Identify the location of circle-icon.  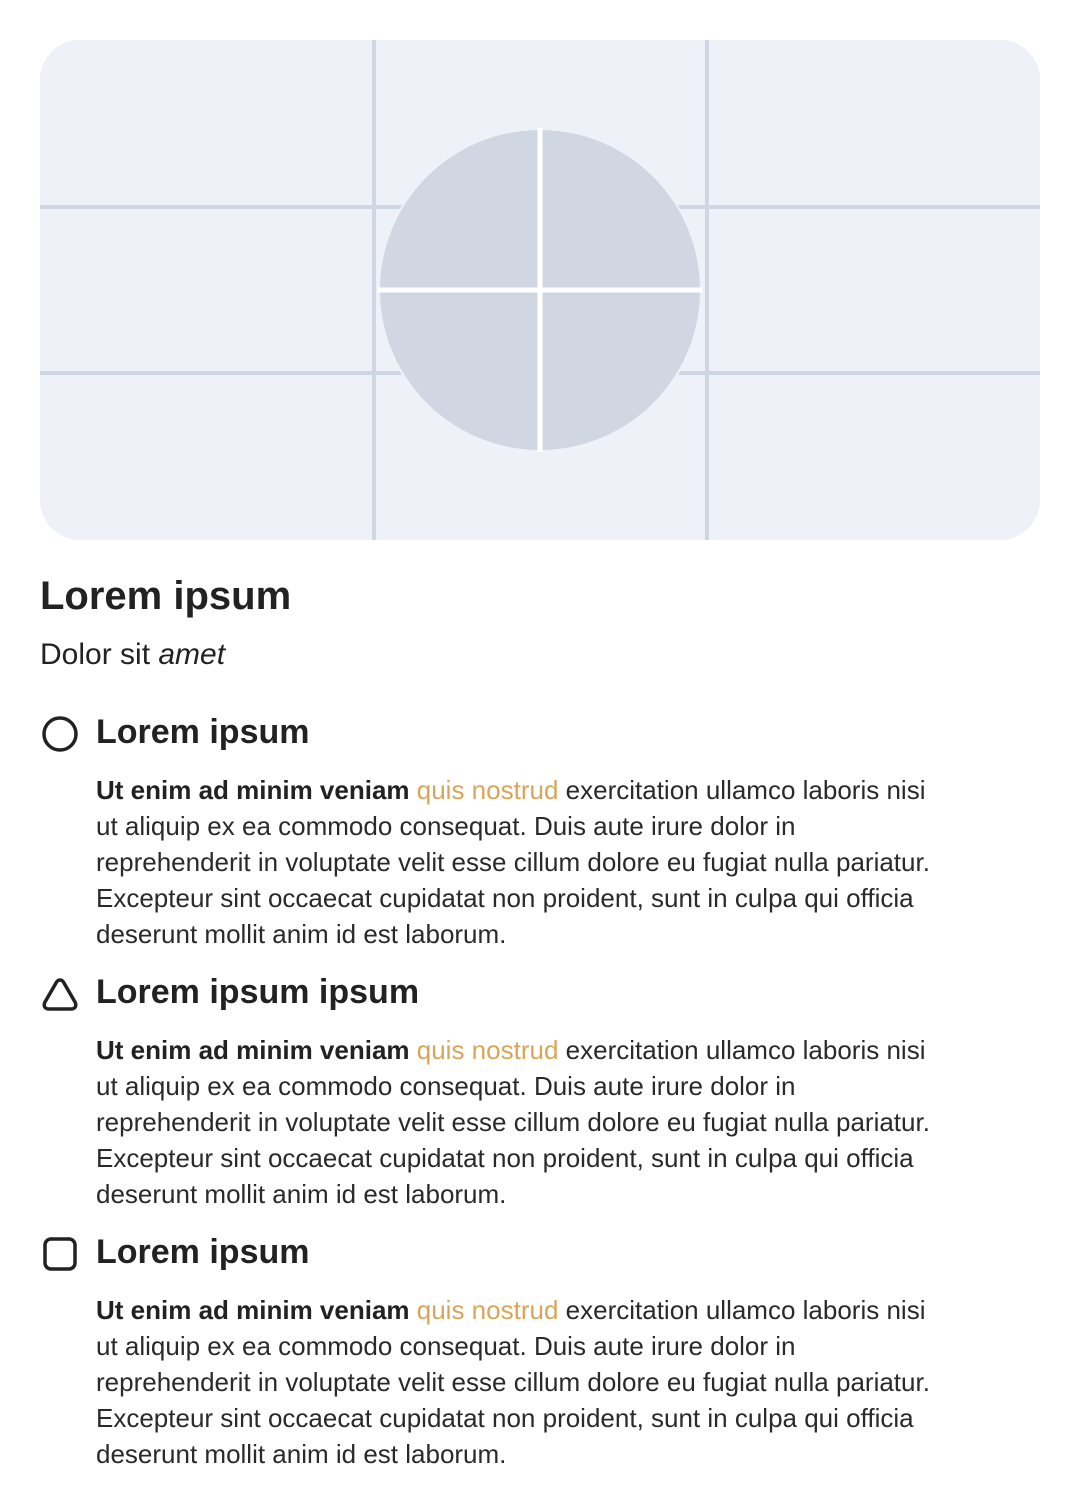
(60, 734).